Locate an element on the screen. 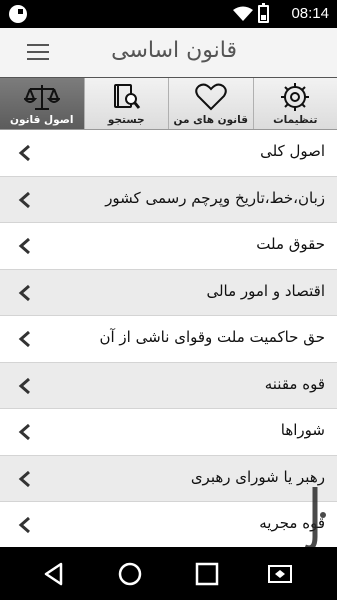  tab-label: تنظیمات is located at coordinates (295, 120).